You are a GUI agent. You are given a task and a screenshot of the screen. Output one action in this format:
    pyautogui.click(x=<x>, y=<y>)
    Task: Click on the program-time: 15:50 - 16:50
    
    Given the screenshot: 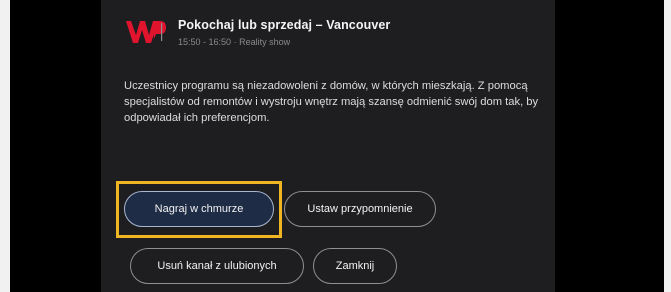 What is the action you would take?
    pyautogui.click(x=205, y=42)
    